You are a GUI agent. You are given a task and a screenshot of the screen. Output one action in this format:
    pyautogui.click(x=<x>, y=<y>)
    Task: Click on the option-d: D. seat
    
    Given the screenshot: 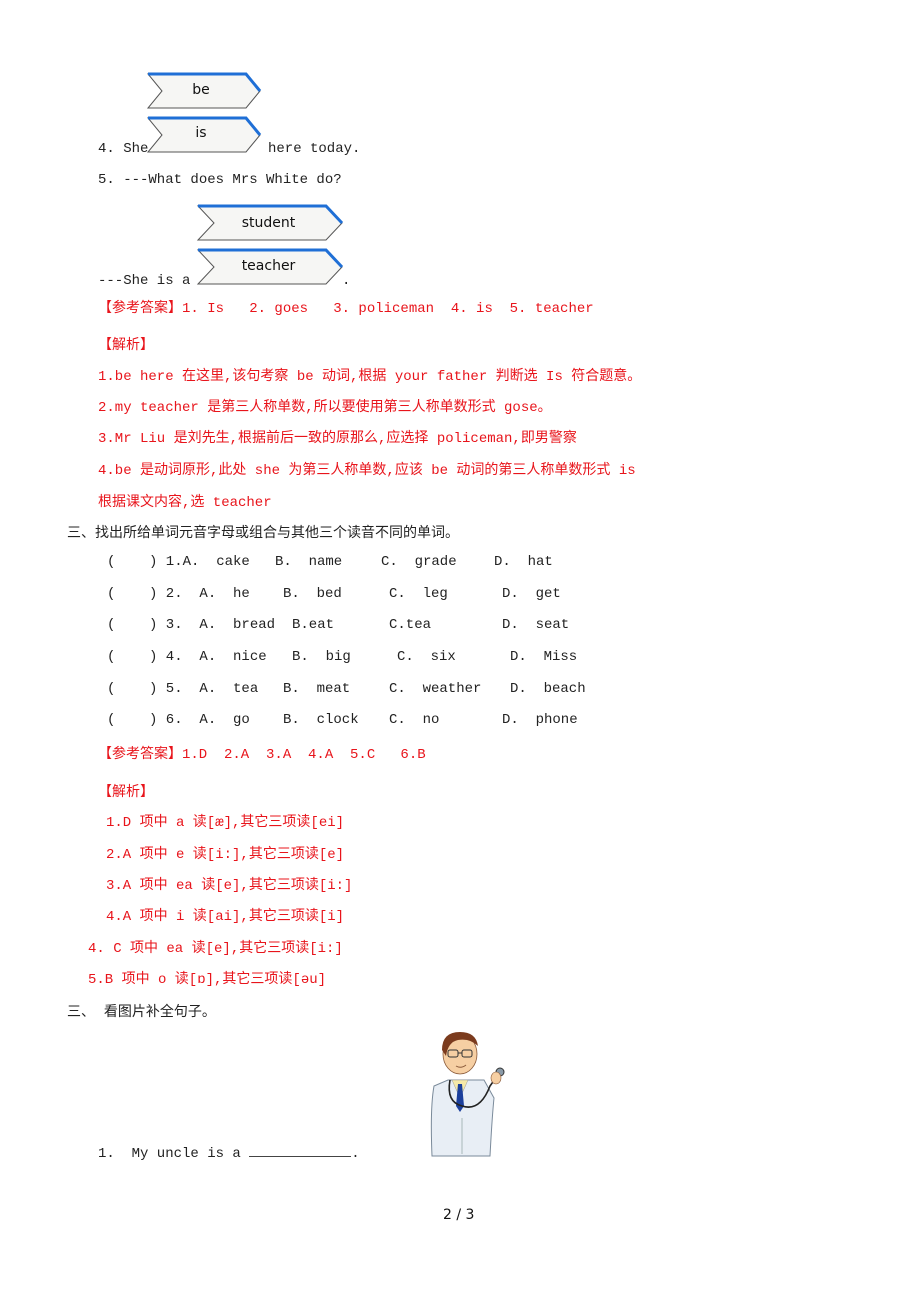 What is the action you would take?
    pyautogui.click(x=536, y=625)
    